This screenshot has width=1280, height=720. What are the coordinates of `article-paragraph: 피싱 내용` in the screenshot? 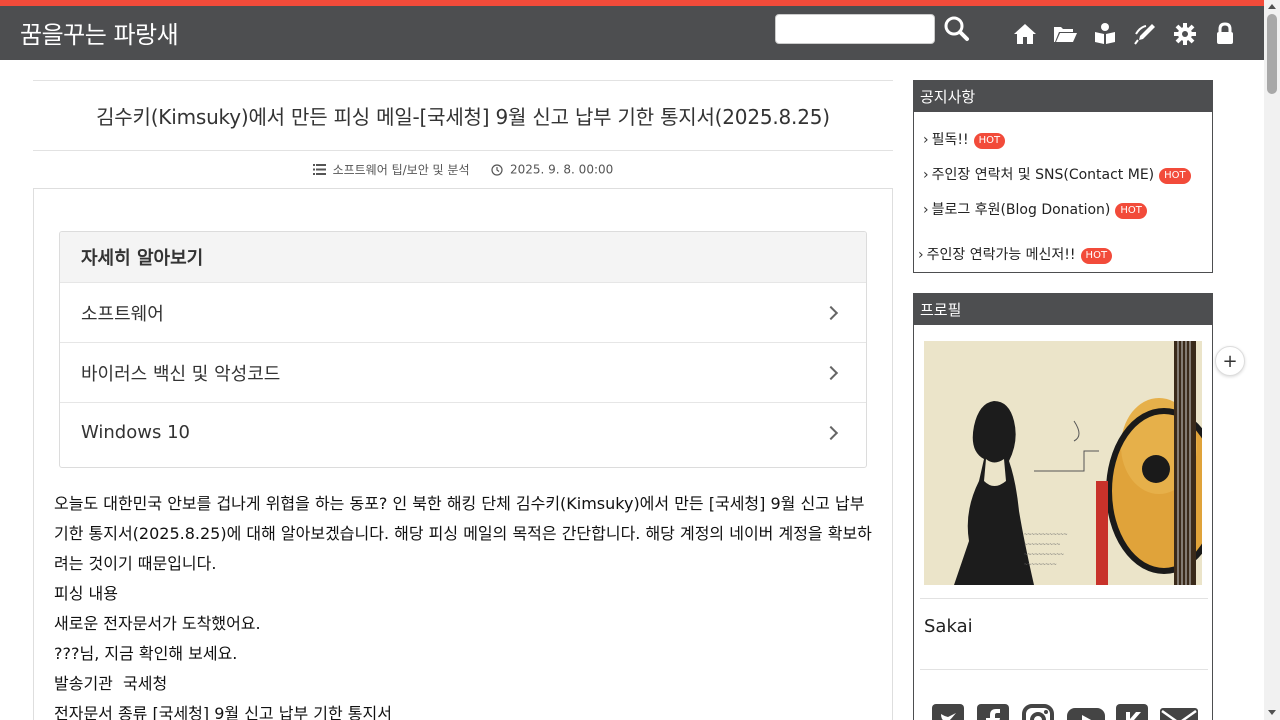 It's located at (86, 593).